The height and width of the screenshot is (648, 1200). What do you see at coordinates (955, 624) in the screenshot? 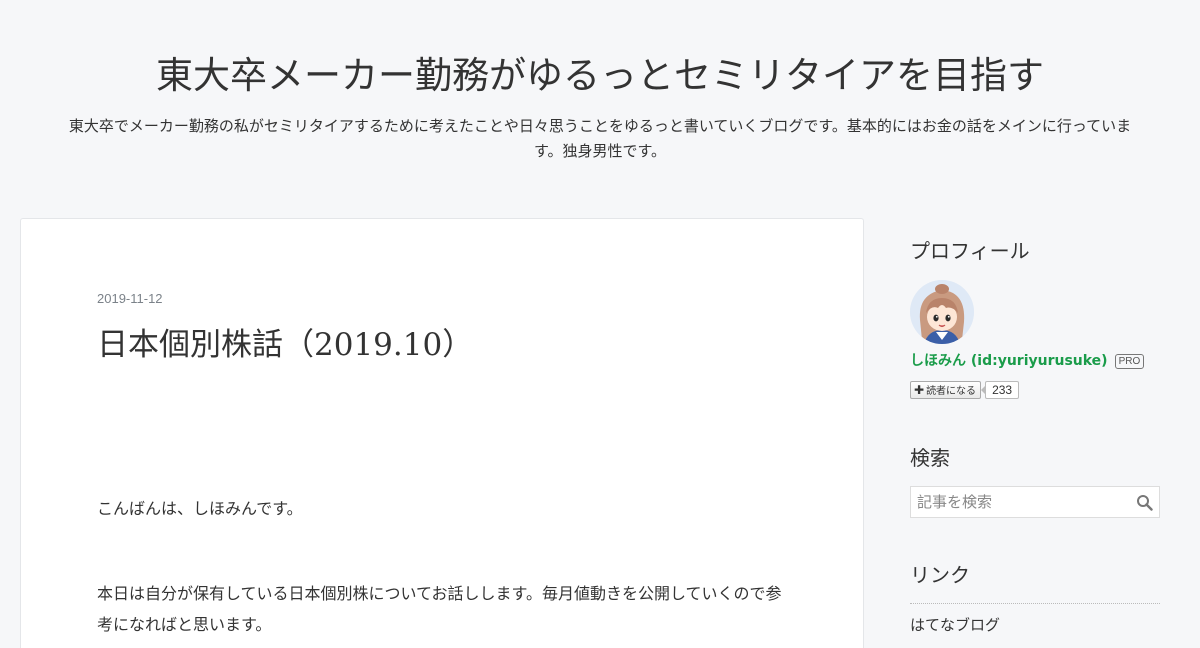
I see `link-item-hatena-blog: はてなブログ` at bounding box center [955, 624].